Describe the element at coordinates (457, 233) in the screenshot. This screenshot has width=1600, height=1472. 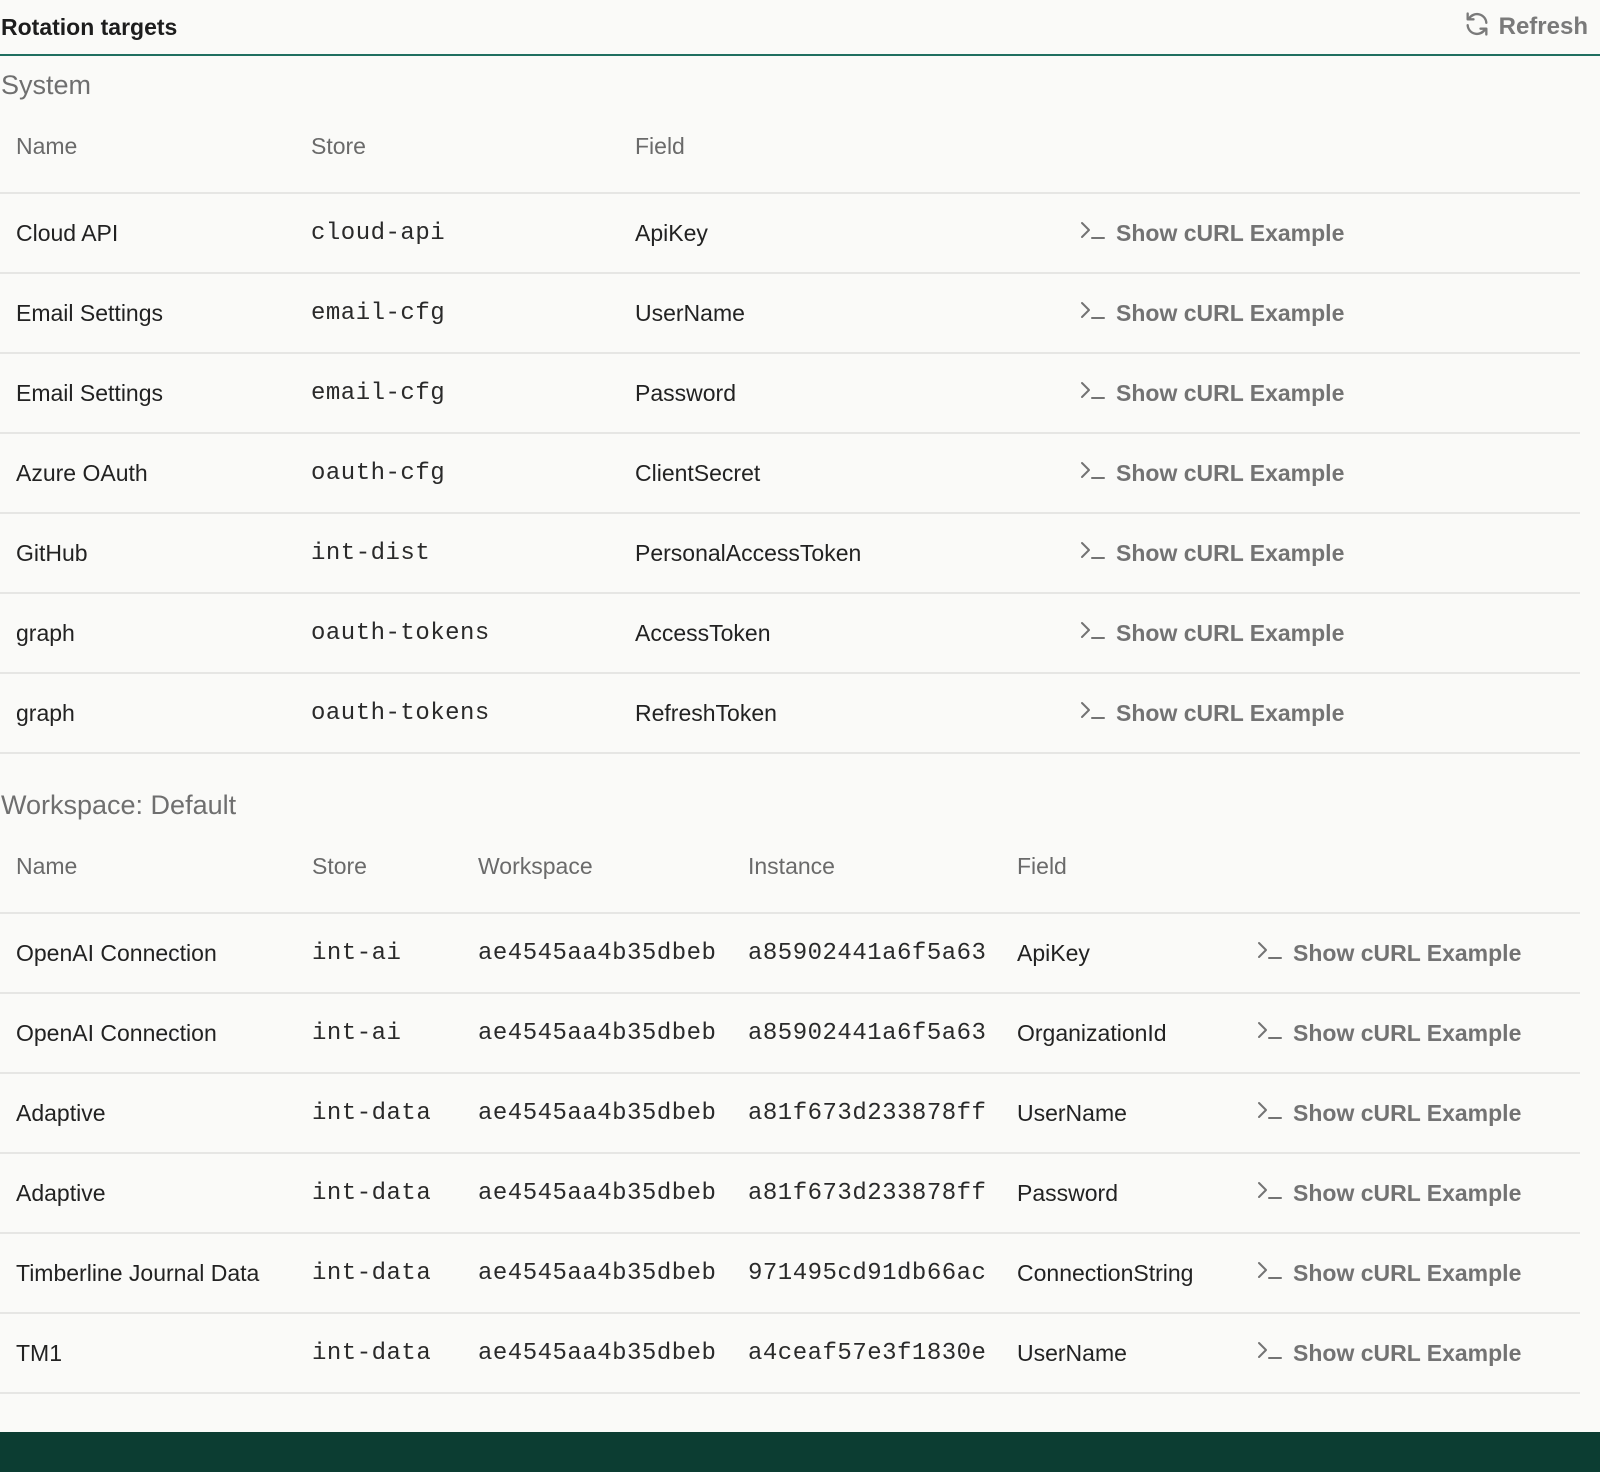
I see `cell-store: cloud-api` at that location.